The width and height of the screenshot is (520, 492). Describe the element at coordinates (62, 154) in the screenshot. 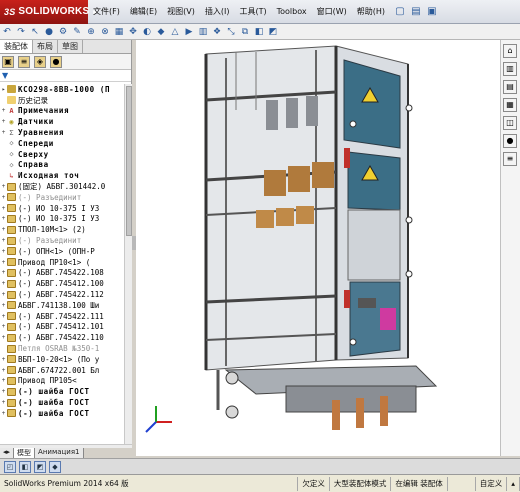

I see `tree-item: ◇ Сверху` at that location.